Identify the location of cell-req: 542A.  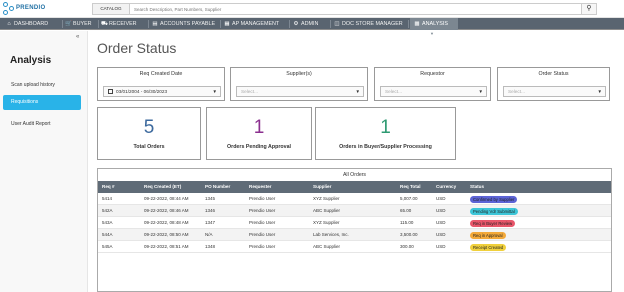
(107, 210).